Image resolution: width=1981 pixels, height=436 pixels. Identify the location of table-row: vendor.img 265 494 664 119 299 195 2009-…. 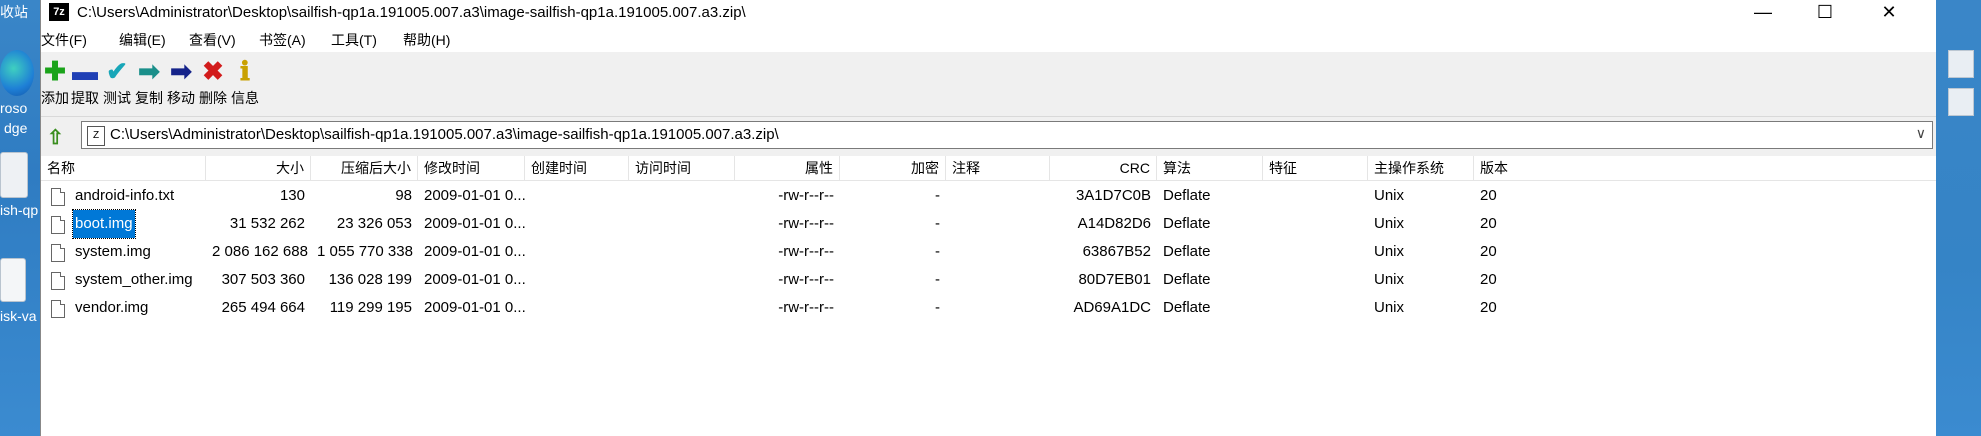
(989, 308).